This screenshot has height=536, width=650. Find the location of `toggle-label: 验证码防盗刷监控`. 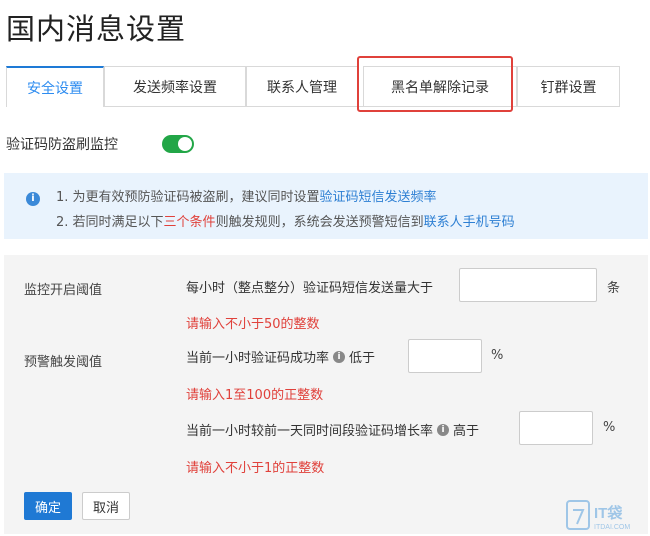

toggle-label: 验证码防盗刷监控 is located at coordinates (62, 145).